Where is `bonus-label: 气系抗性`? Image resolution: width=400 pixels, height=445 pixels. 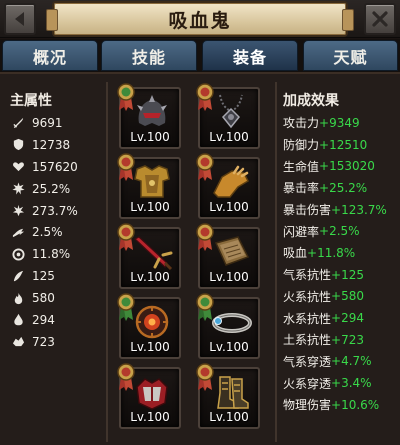 bonus-label: 气系抗性 is located at coordinates (307, 275).